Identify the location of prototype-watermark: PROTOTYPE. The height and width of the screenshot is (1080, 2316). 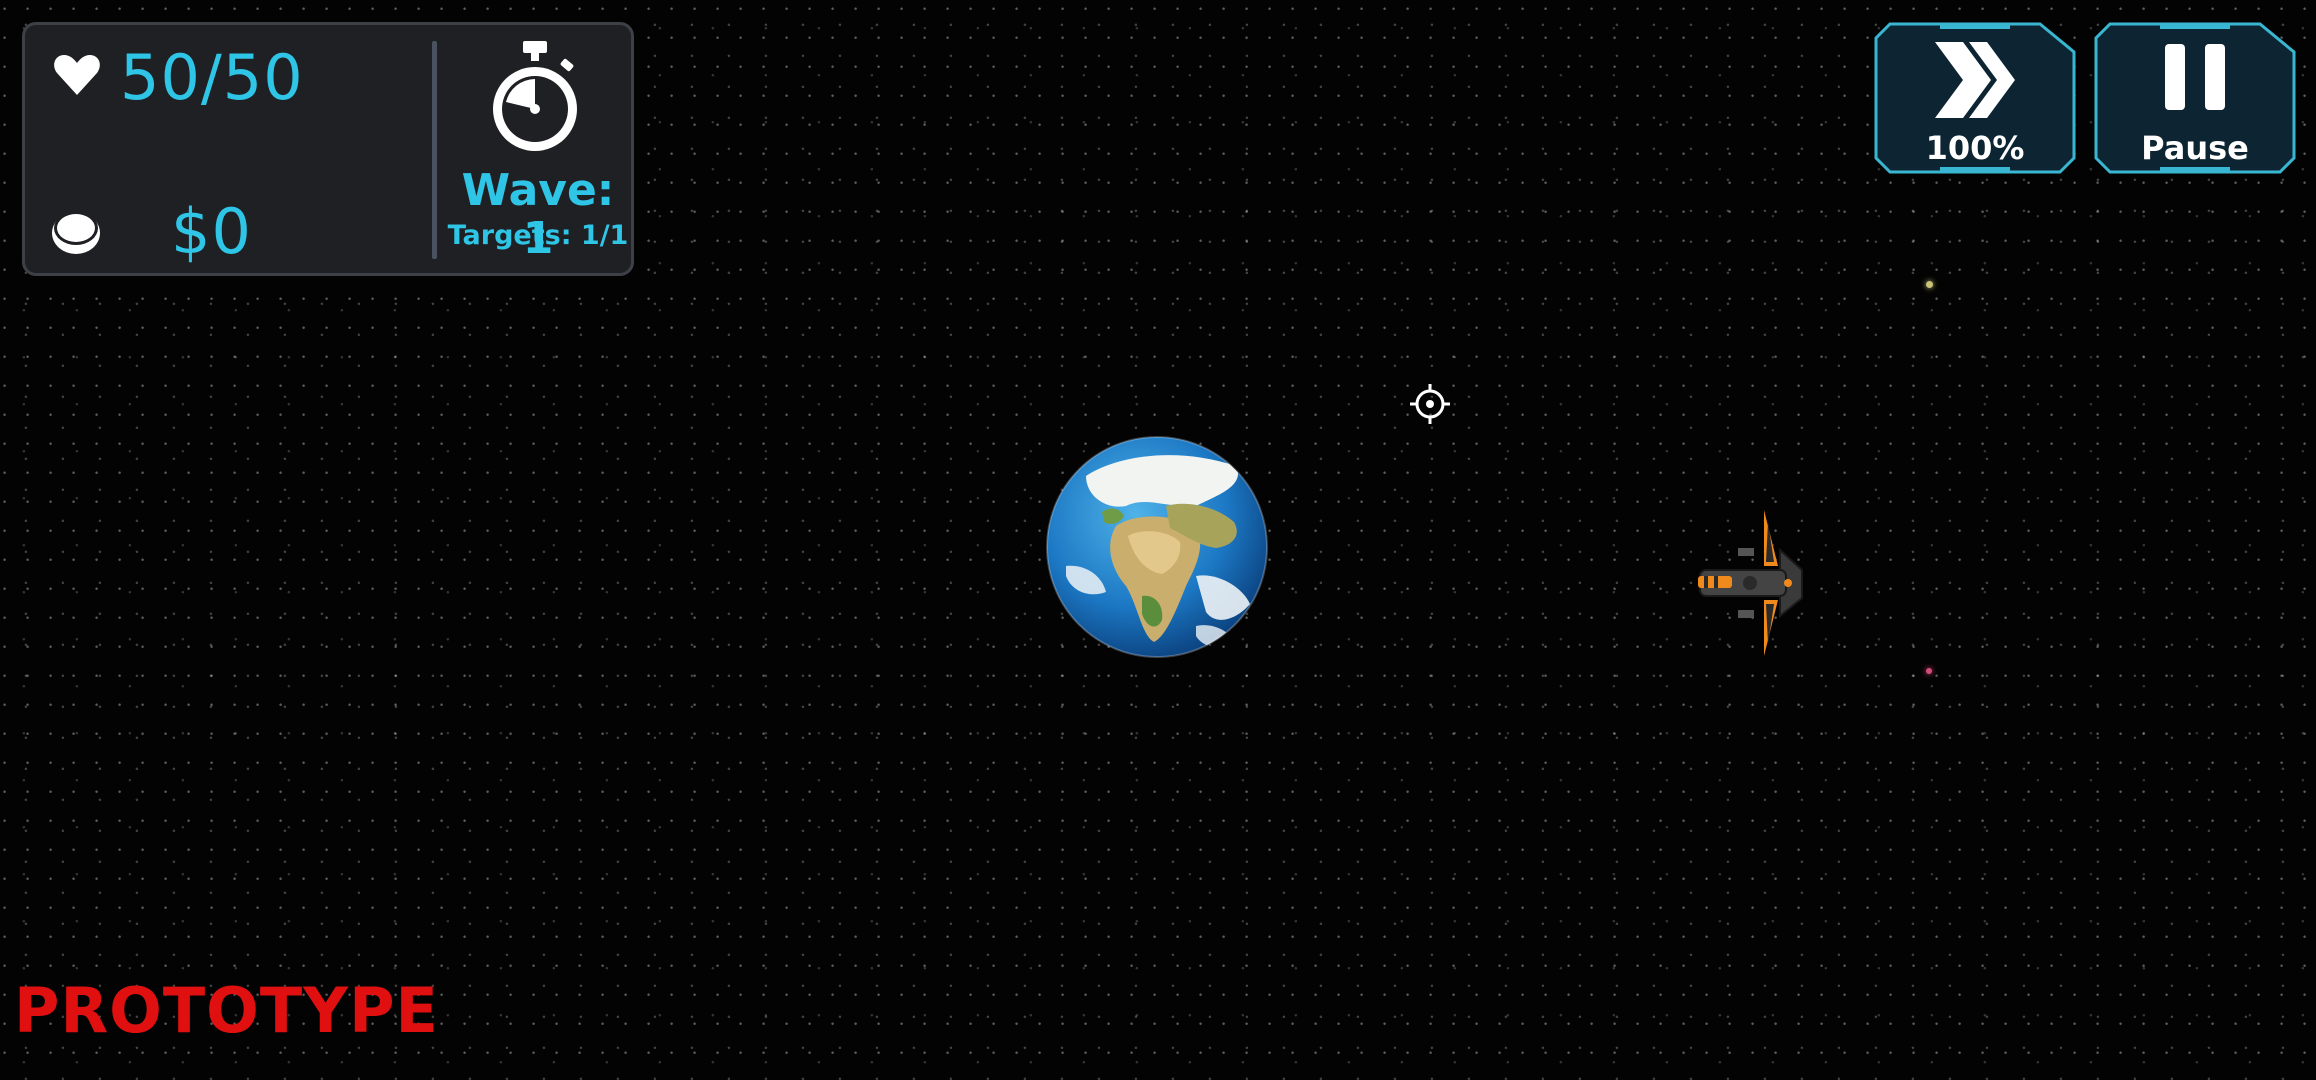
(226, 1010).